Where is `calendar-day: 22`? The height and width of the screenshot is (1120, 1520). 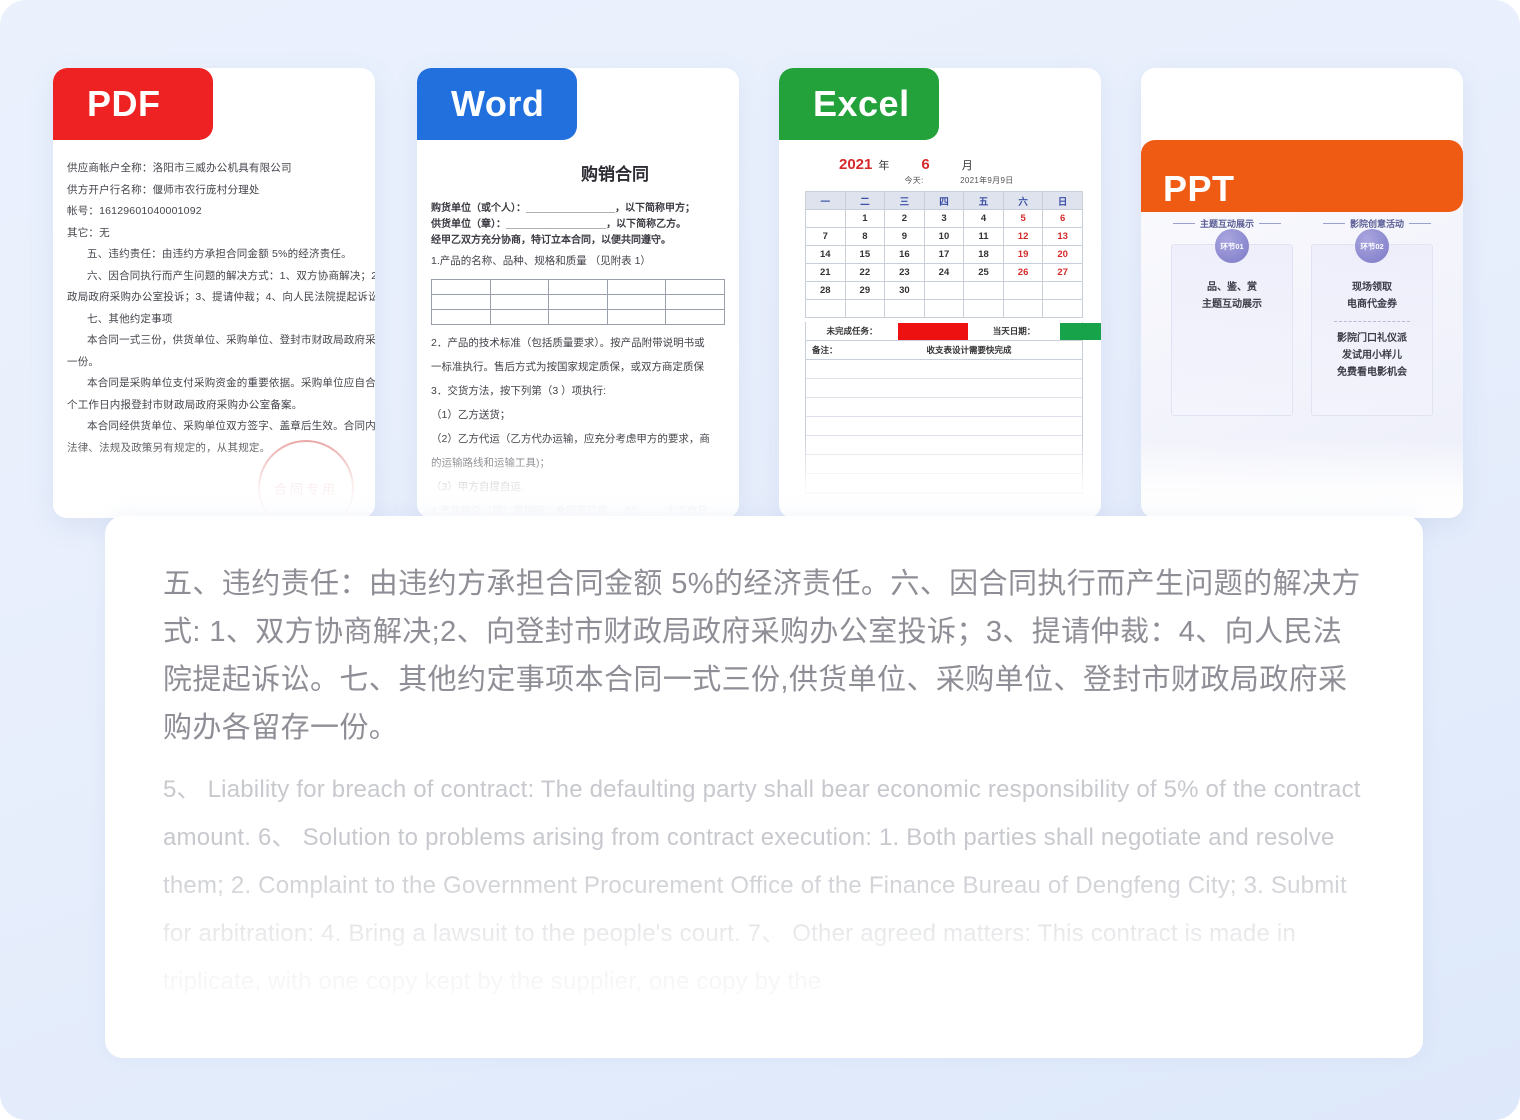
calendar-day: 22 is located at coordinates (865, 272).